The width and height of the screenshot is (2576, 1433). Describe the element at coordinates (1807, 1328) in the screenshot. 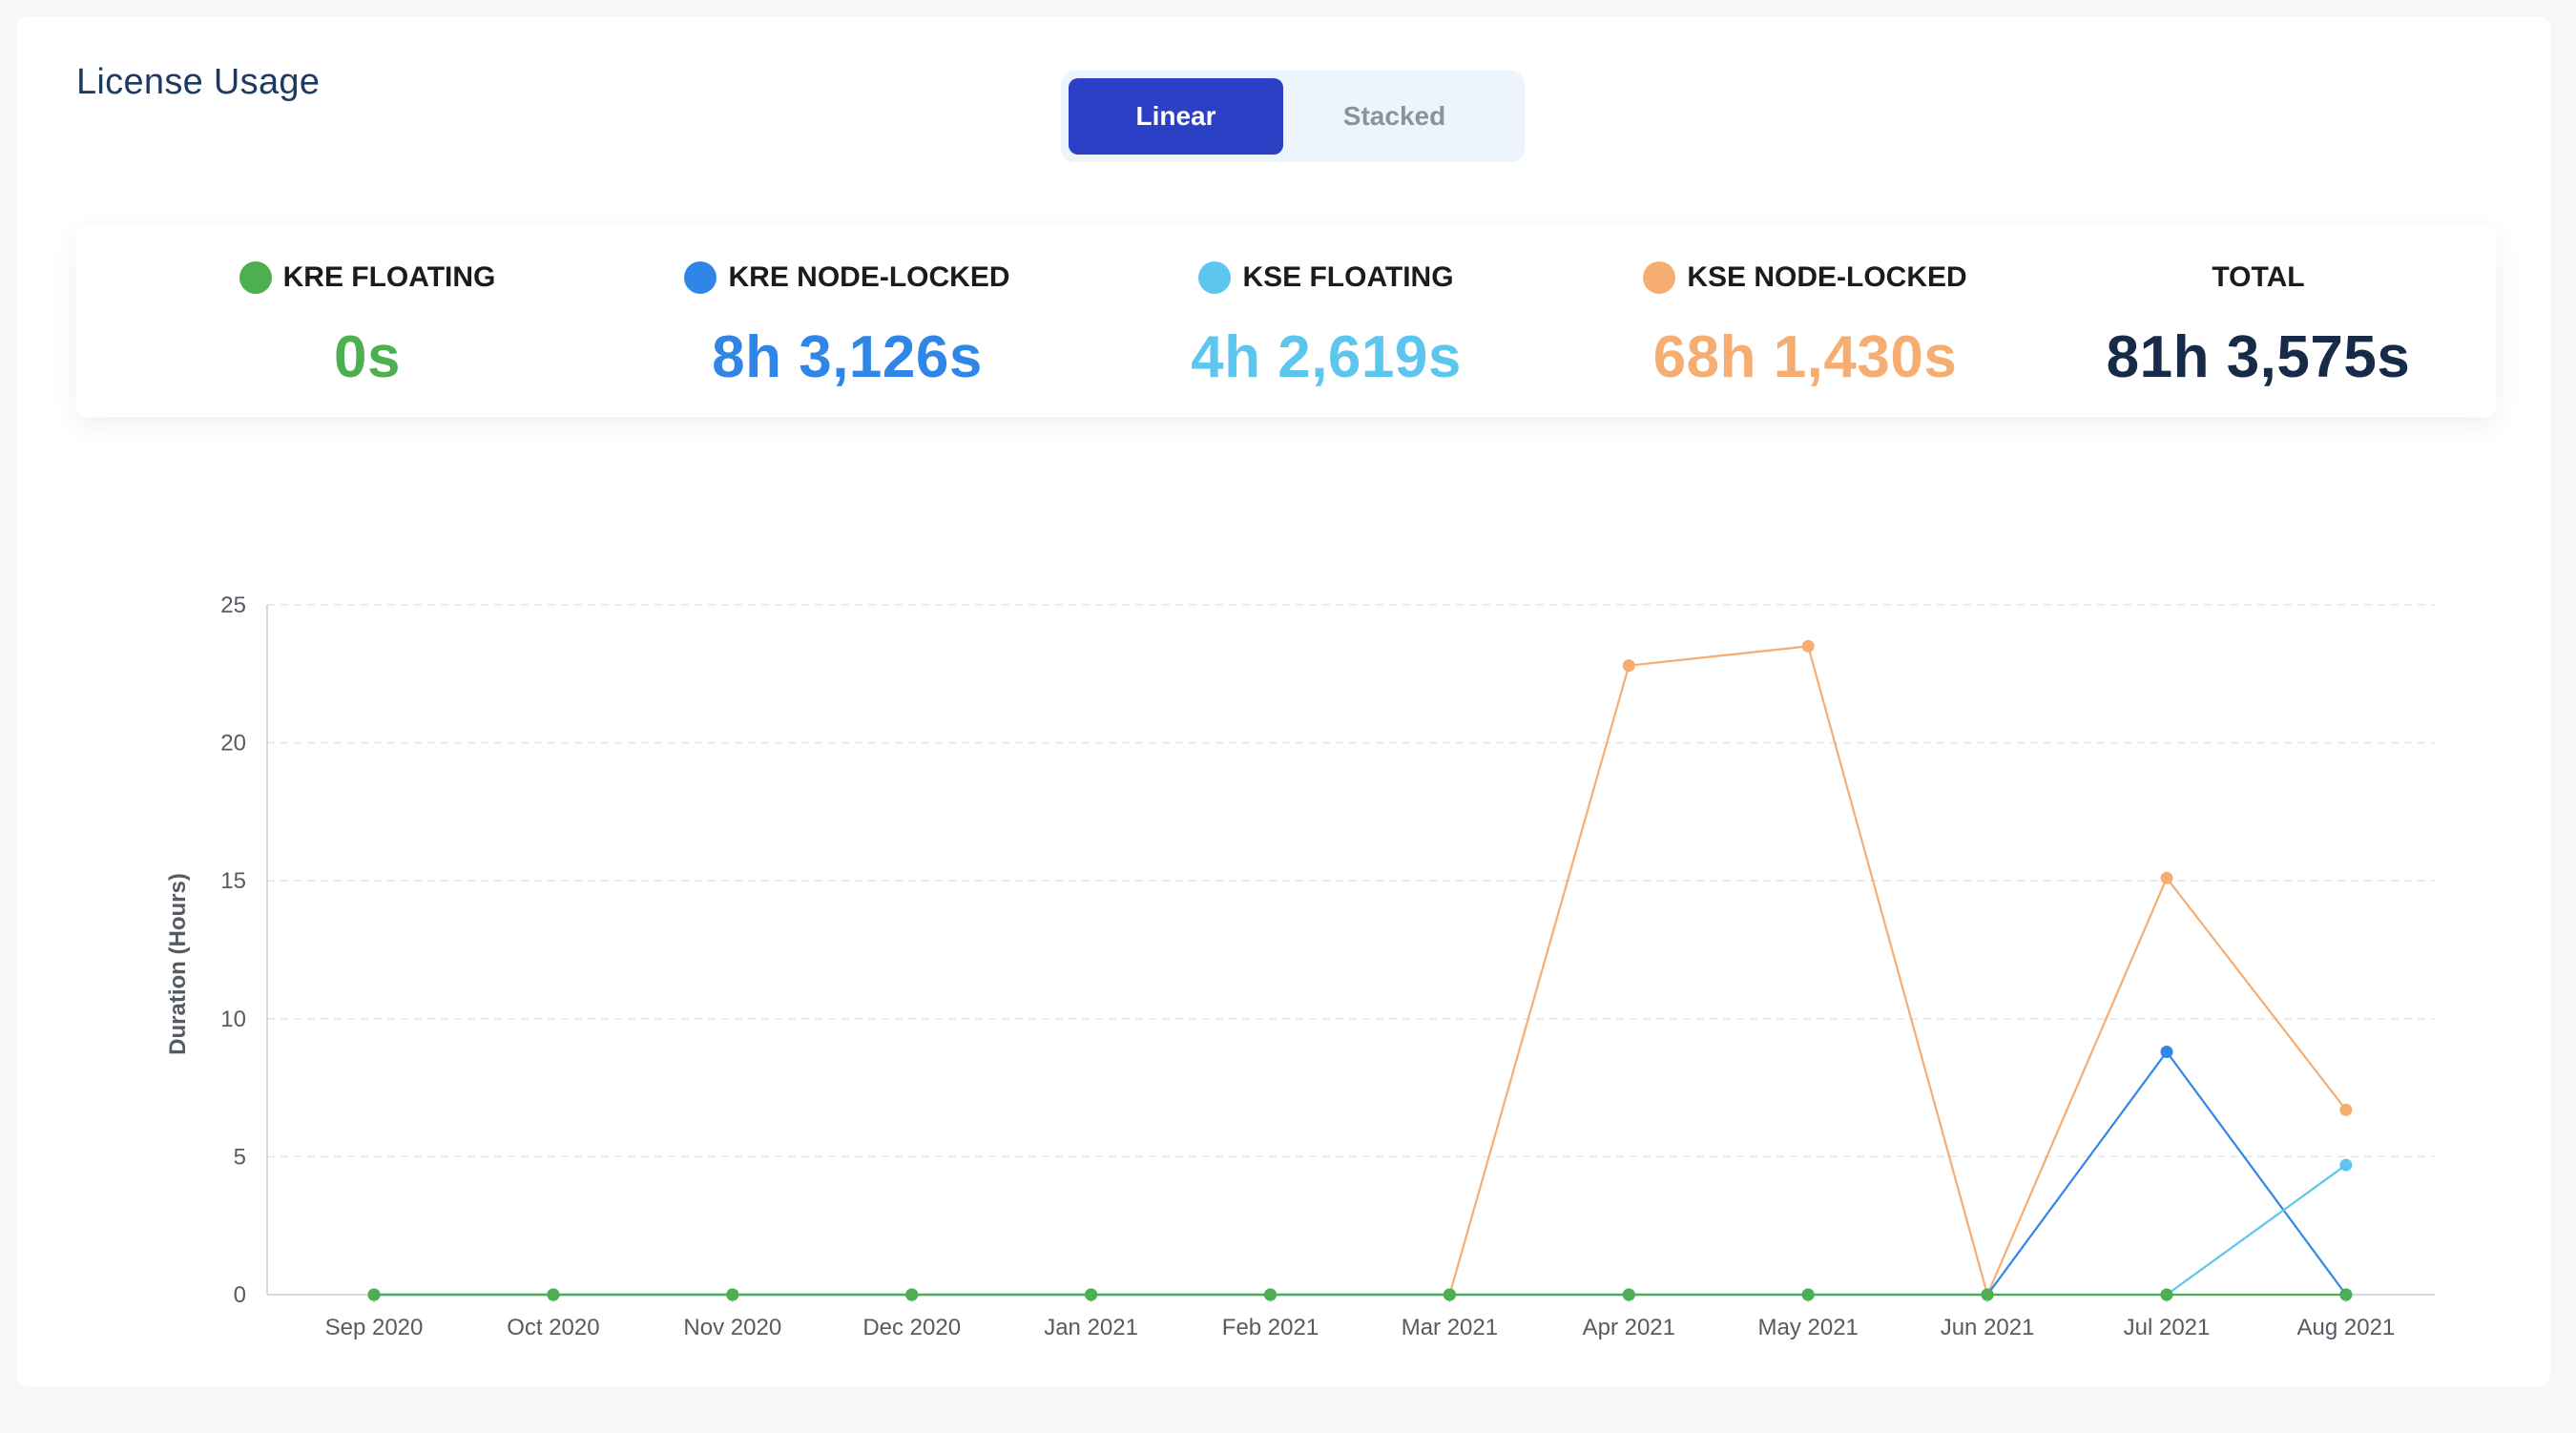

I see `x-tick-label: May 2021` at that location.